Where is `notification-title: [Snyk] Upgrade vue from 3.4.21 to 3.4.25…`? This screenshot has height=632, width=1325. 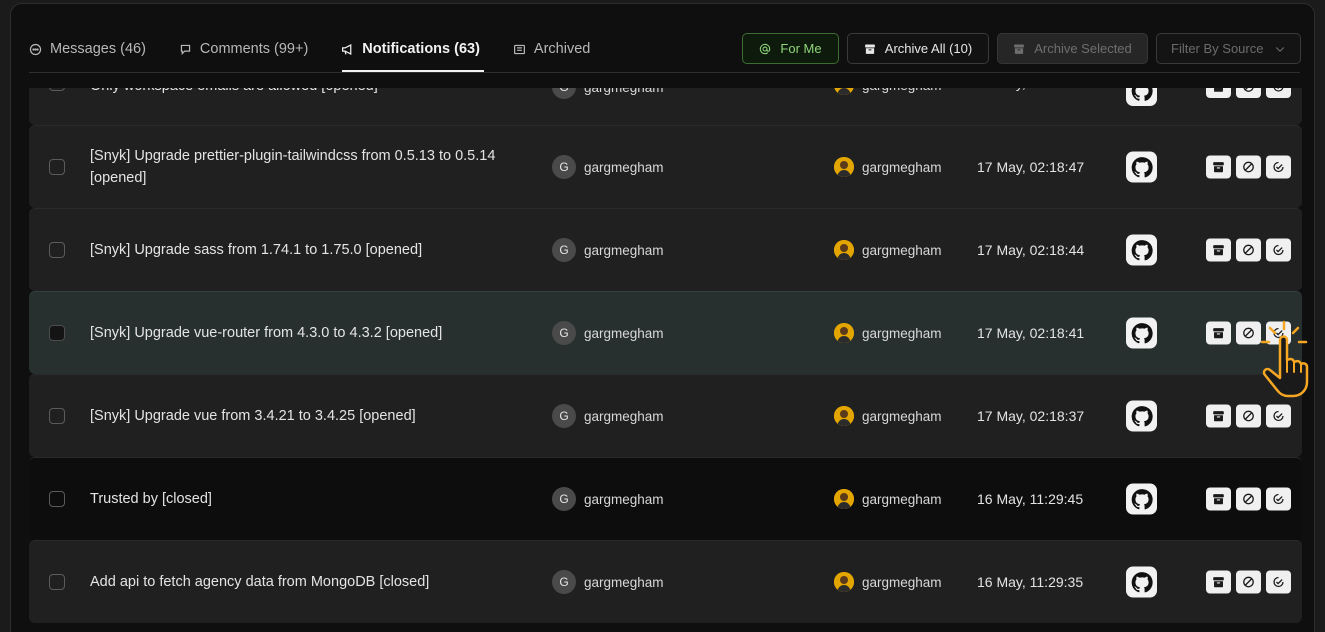 notification-title: [Snyk] Upgrade vue from 3.4.21 to 3.4.25… is located at coordinates (305, 416).